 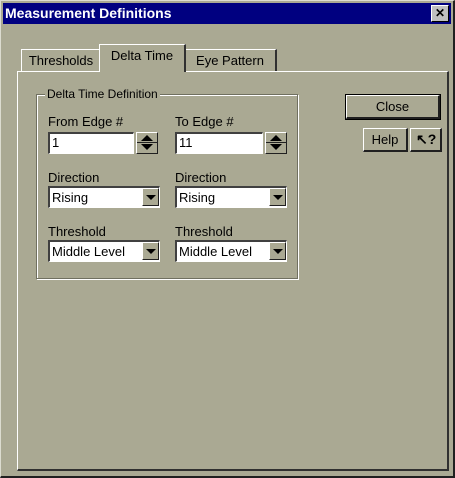 What do you see at coordinates (219, 143) in the screenshot?
I see `to-edge-input: 11` at bounding box center [219, 143].